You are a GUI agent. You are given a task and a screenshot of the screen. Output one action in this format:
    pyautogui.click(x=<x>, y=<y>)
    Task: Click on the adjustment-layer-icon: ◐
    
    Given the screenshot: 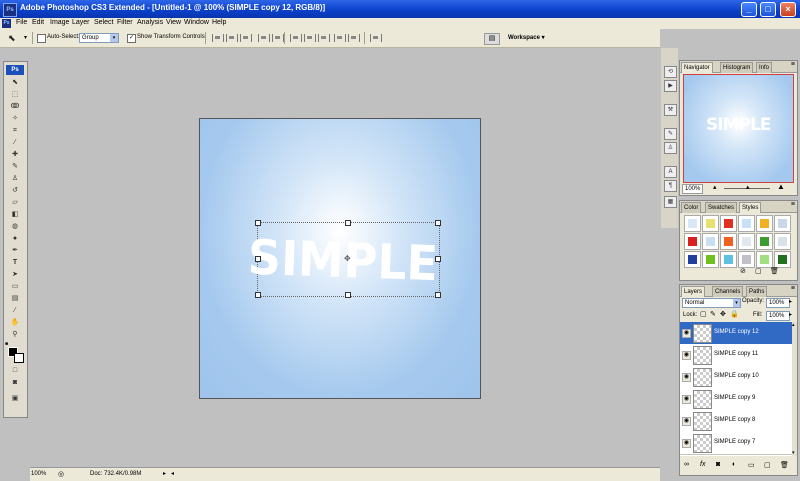 What is the action you would take?
    pyautogui.click(x=734, y=464)
    